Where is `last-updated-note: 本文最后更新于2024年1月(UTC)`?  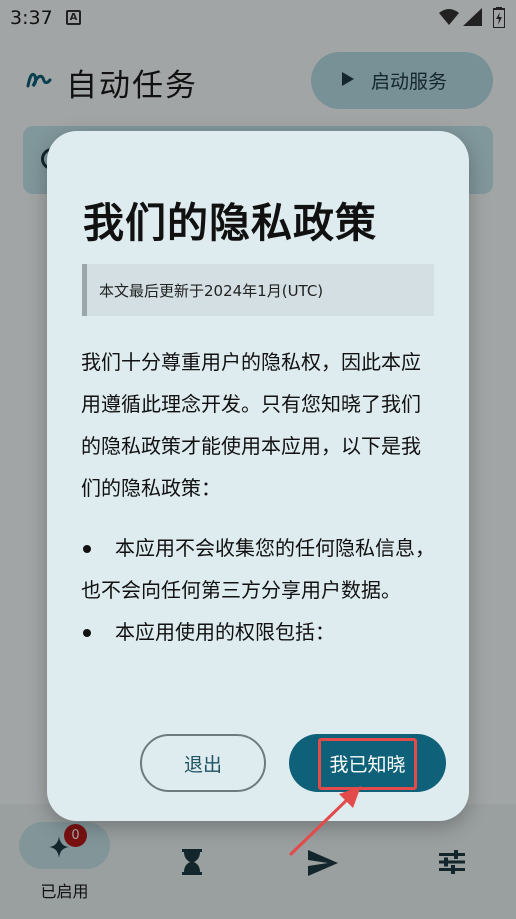 last-updated-note: 本文最后更新于2024年1月(UTC) is located at coordinates (258, 290).